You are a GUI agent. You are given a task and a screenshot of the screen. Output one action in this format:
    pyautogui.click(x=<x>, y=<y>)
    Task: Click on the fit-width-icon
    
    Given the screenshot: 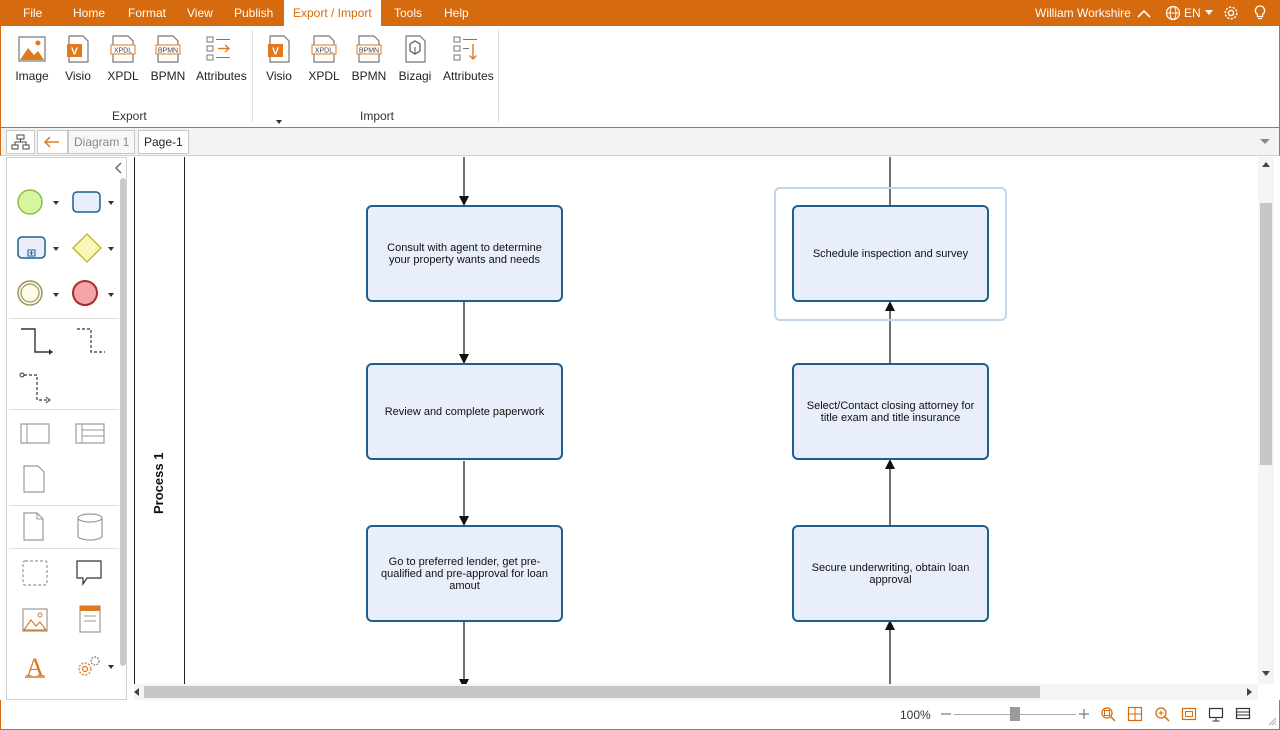 What is the action you would take?
    pyautogui.click(x=1189, y=714)
    